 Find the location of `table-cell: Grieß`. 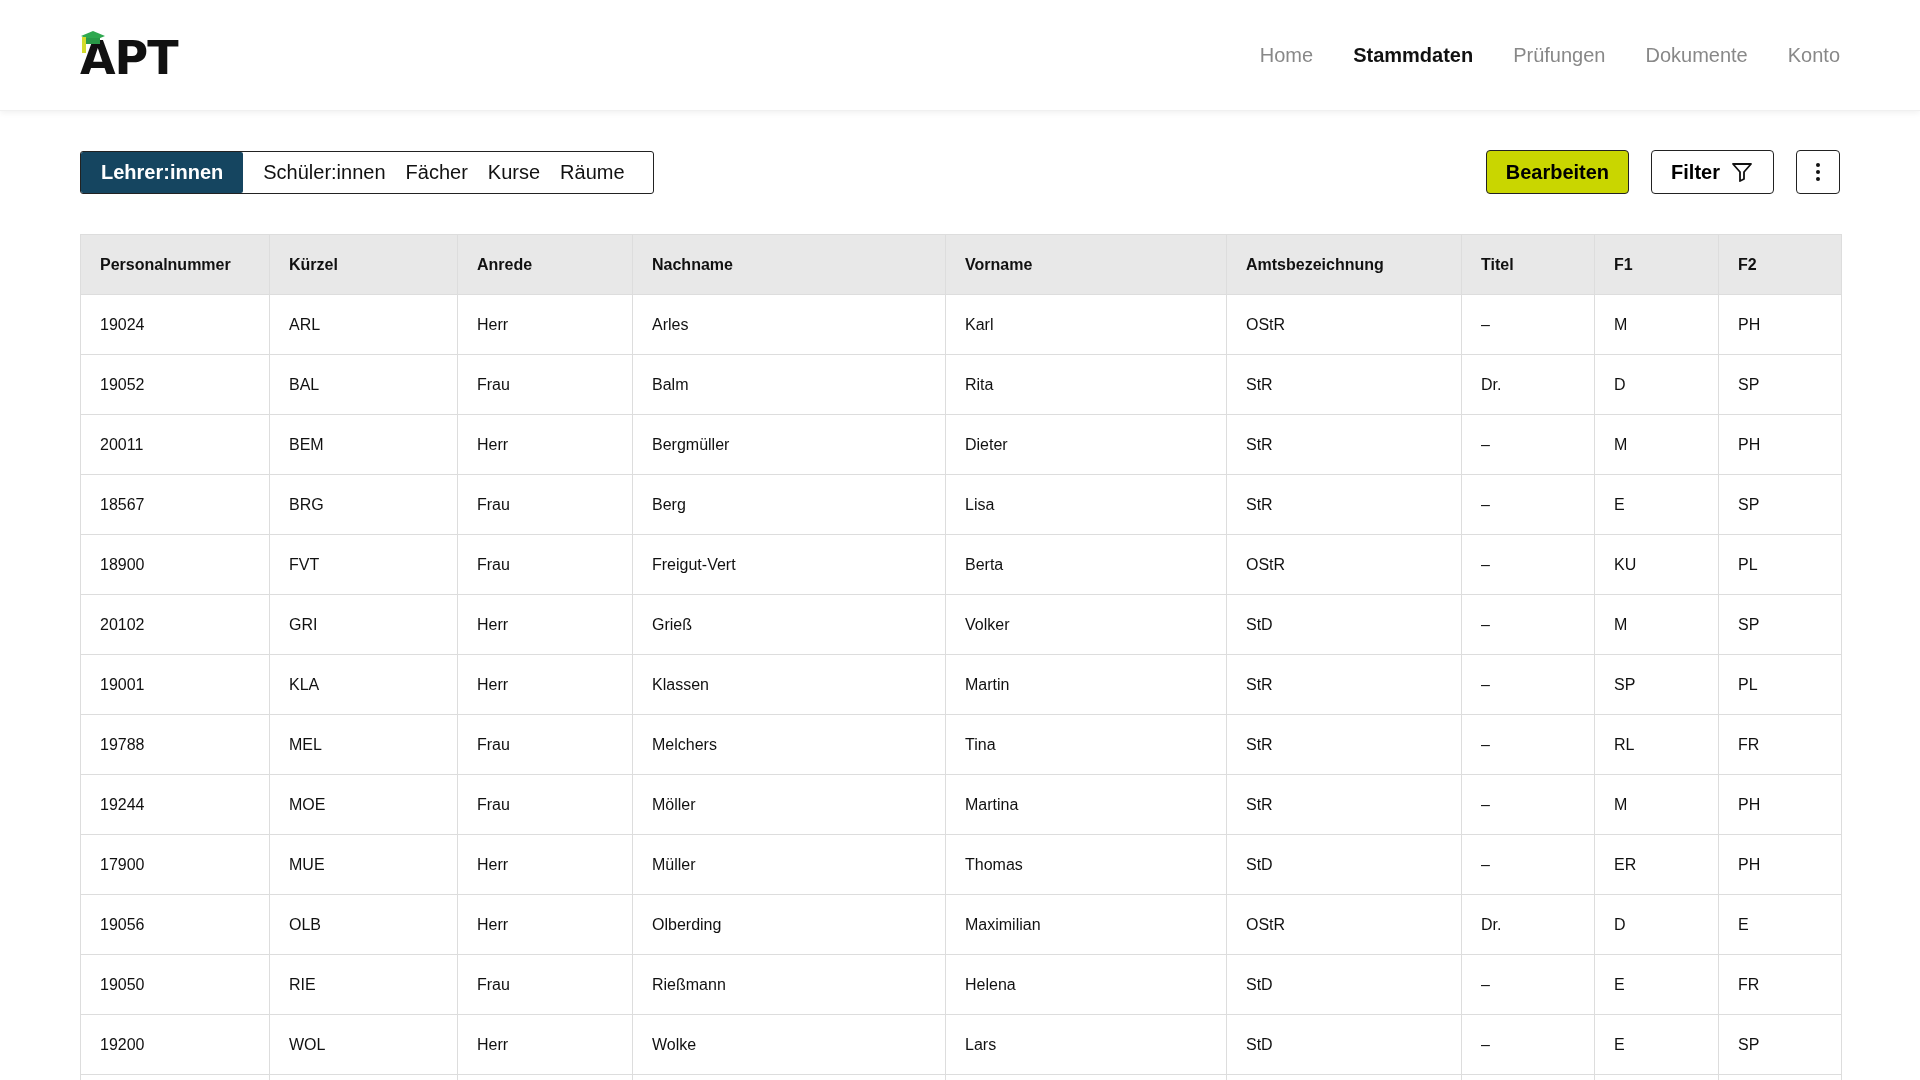

table-cell: Grieß is located at coordinates (788, 624).